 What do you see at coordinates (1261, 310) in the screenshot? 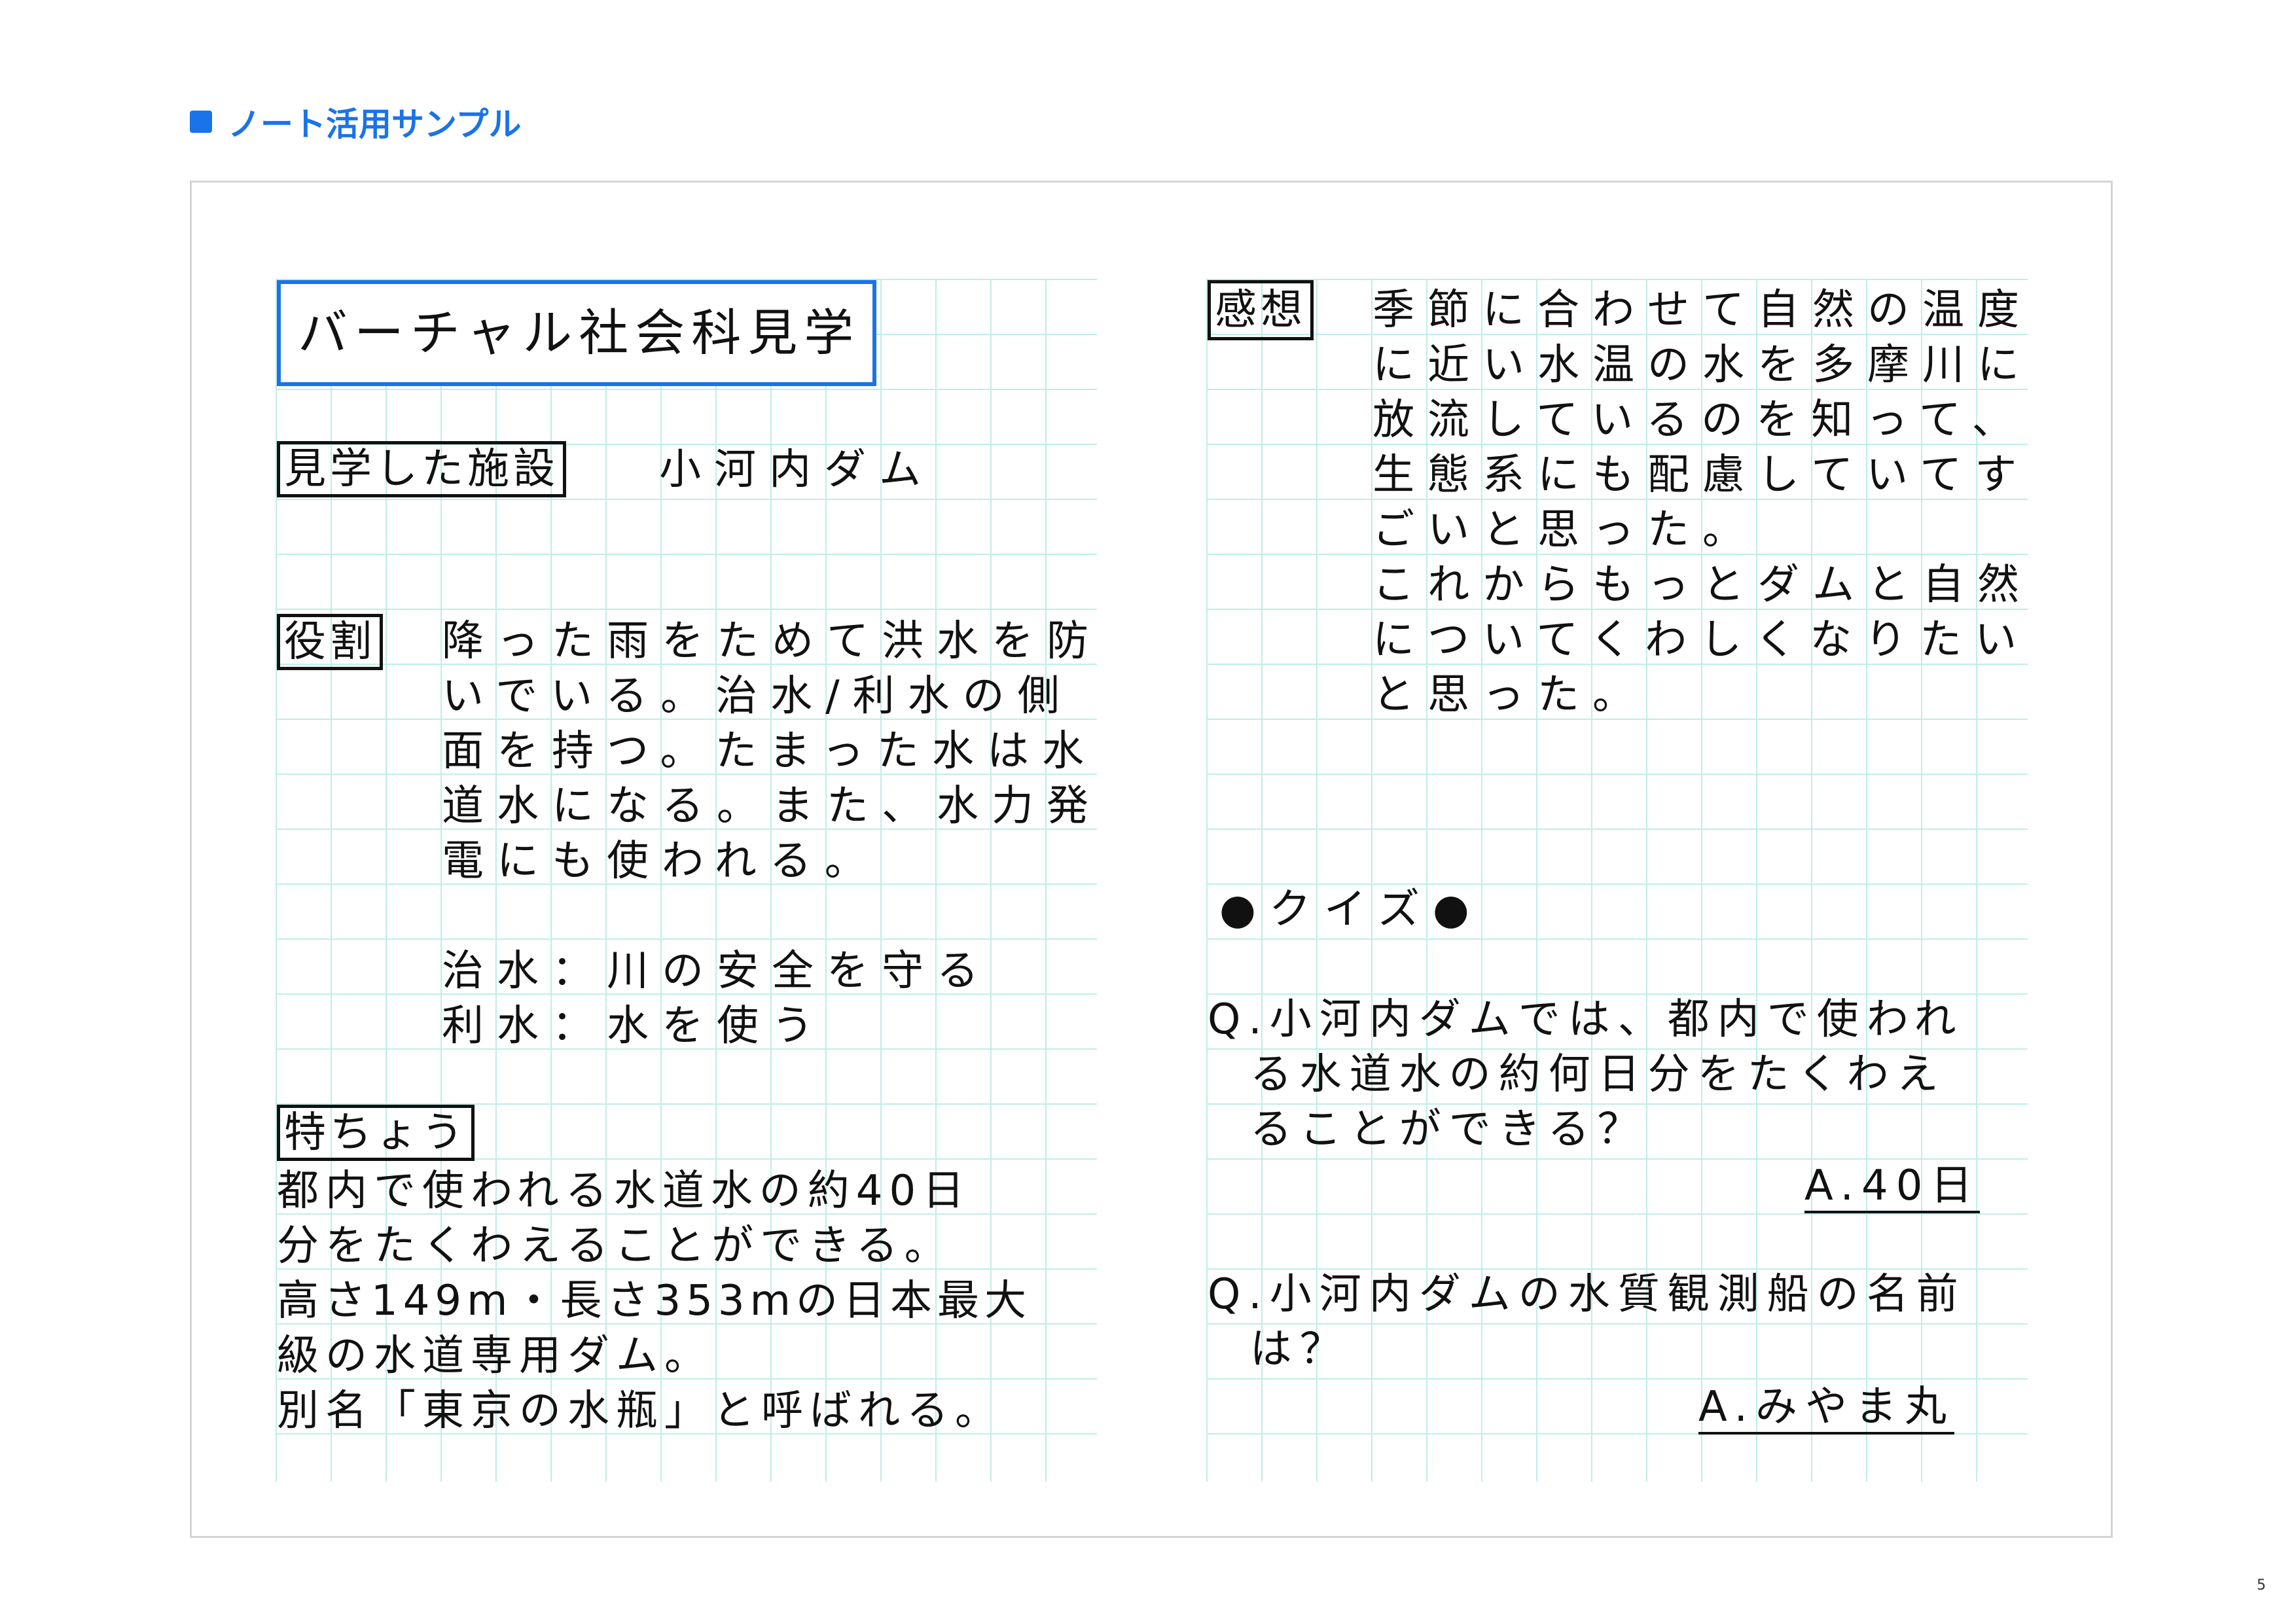
I see `impression-label: 感想` at bounding box center [1261, 310].